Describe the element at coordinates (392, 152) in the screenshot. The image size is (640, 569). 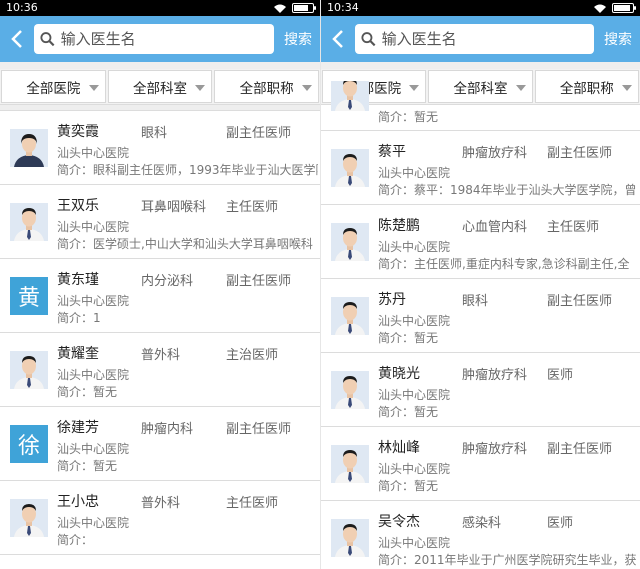
I see `doctor-name: 蔡平` at that location.